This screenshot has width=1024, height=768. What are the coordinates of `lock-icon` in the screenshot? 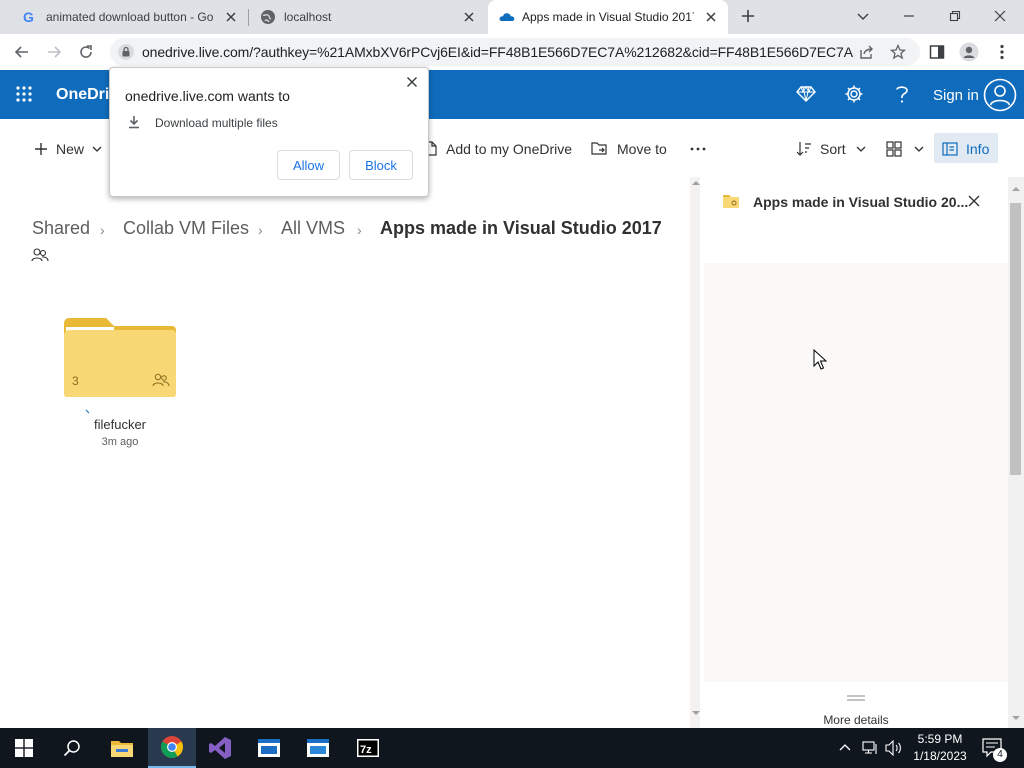 It's located at (126, 52).